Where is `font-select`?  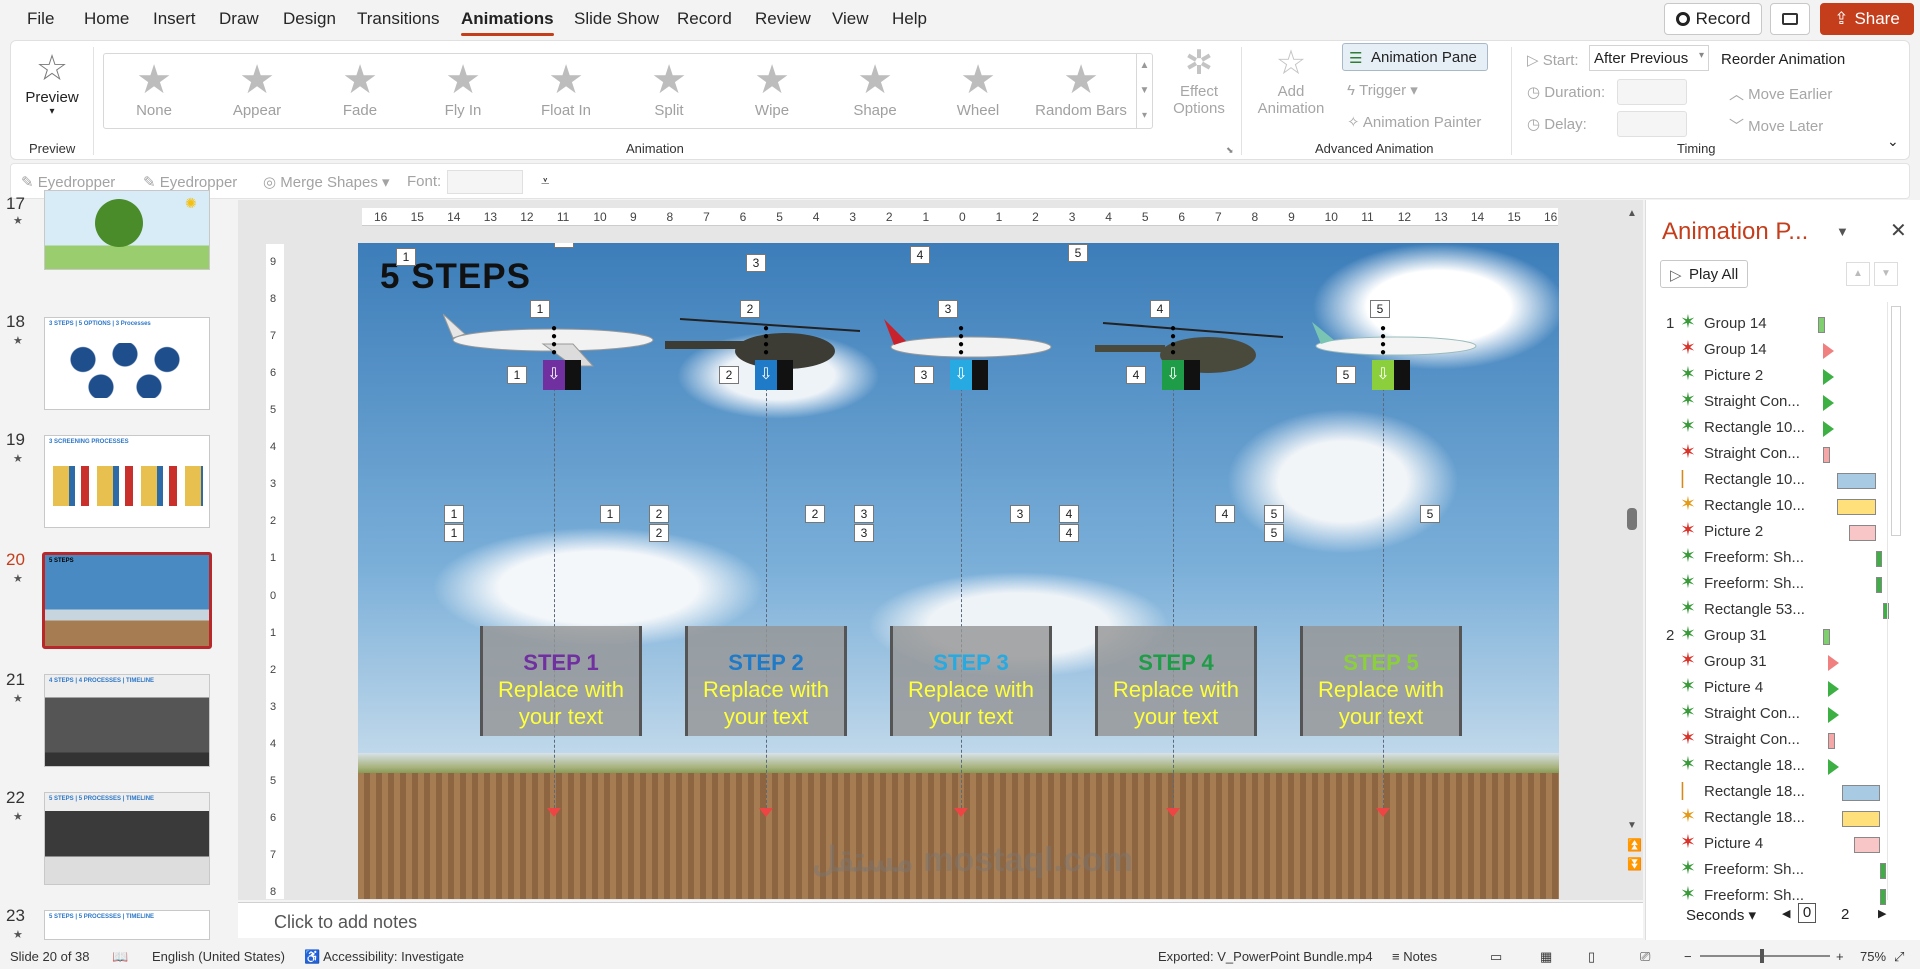 font-select is located at coordinates (485, 182).